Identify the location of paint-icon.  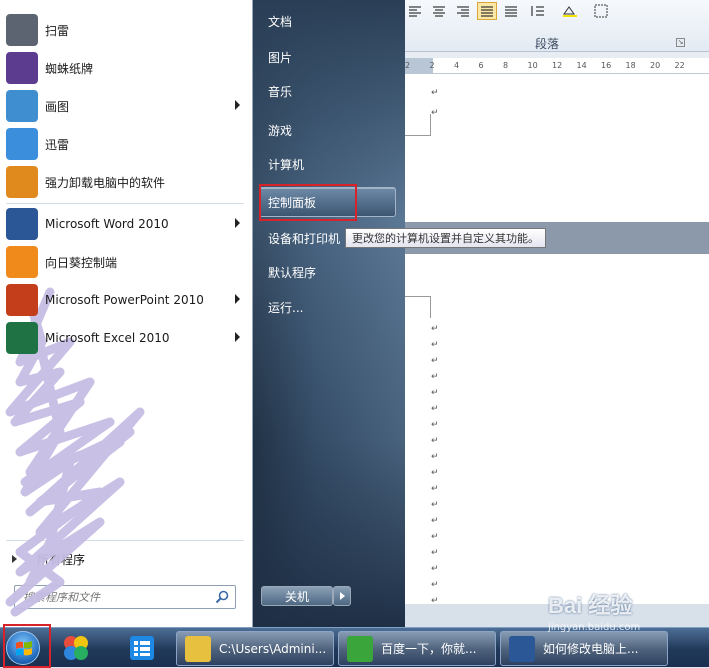
(22, 106).